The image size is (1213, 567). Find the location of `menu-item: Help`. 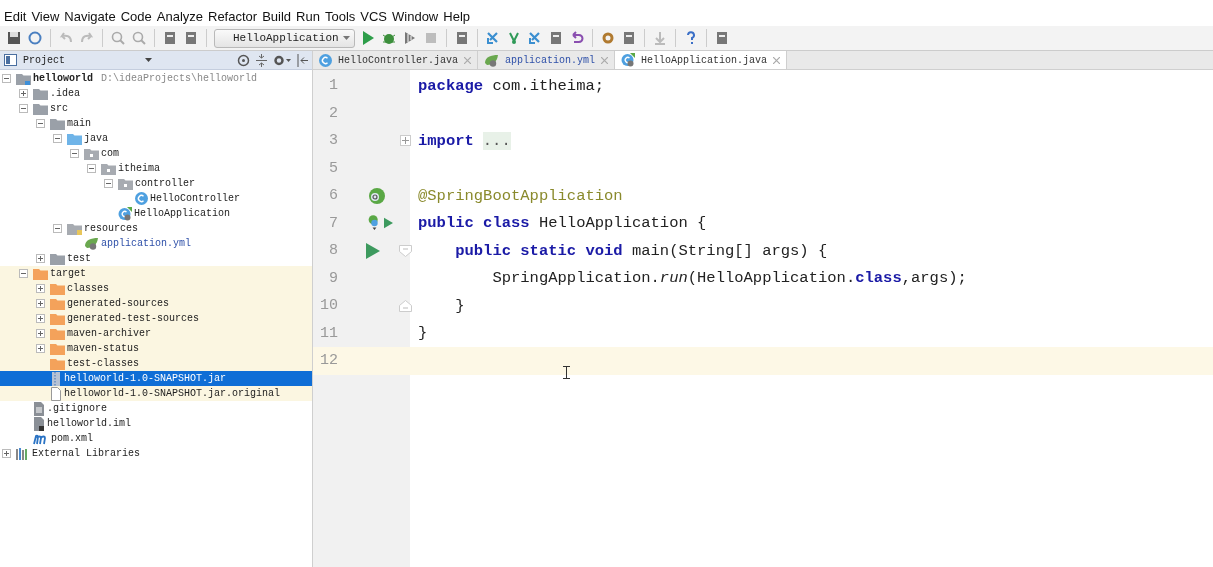

menu-item: Help is located at coordinates (456, 16).